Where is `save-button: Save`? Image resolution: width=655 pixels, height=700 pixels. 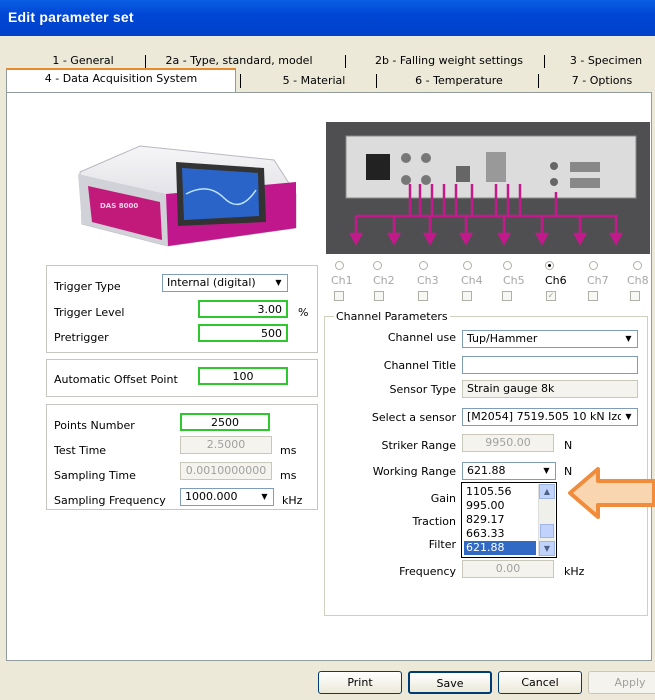
save-button: Save is located at coordinates (450, 682).